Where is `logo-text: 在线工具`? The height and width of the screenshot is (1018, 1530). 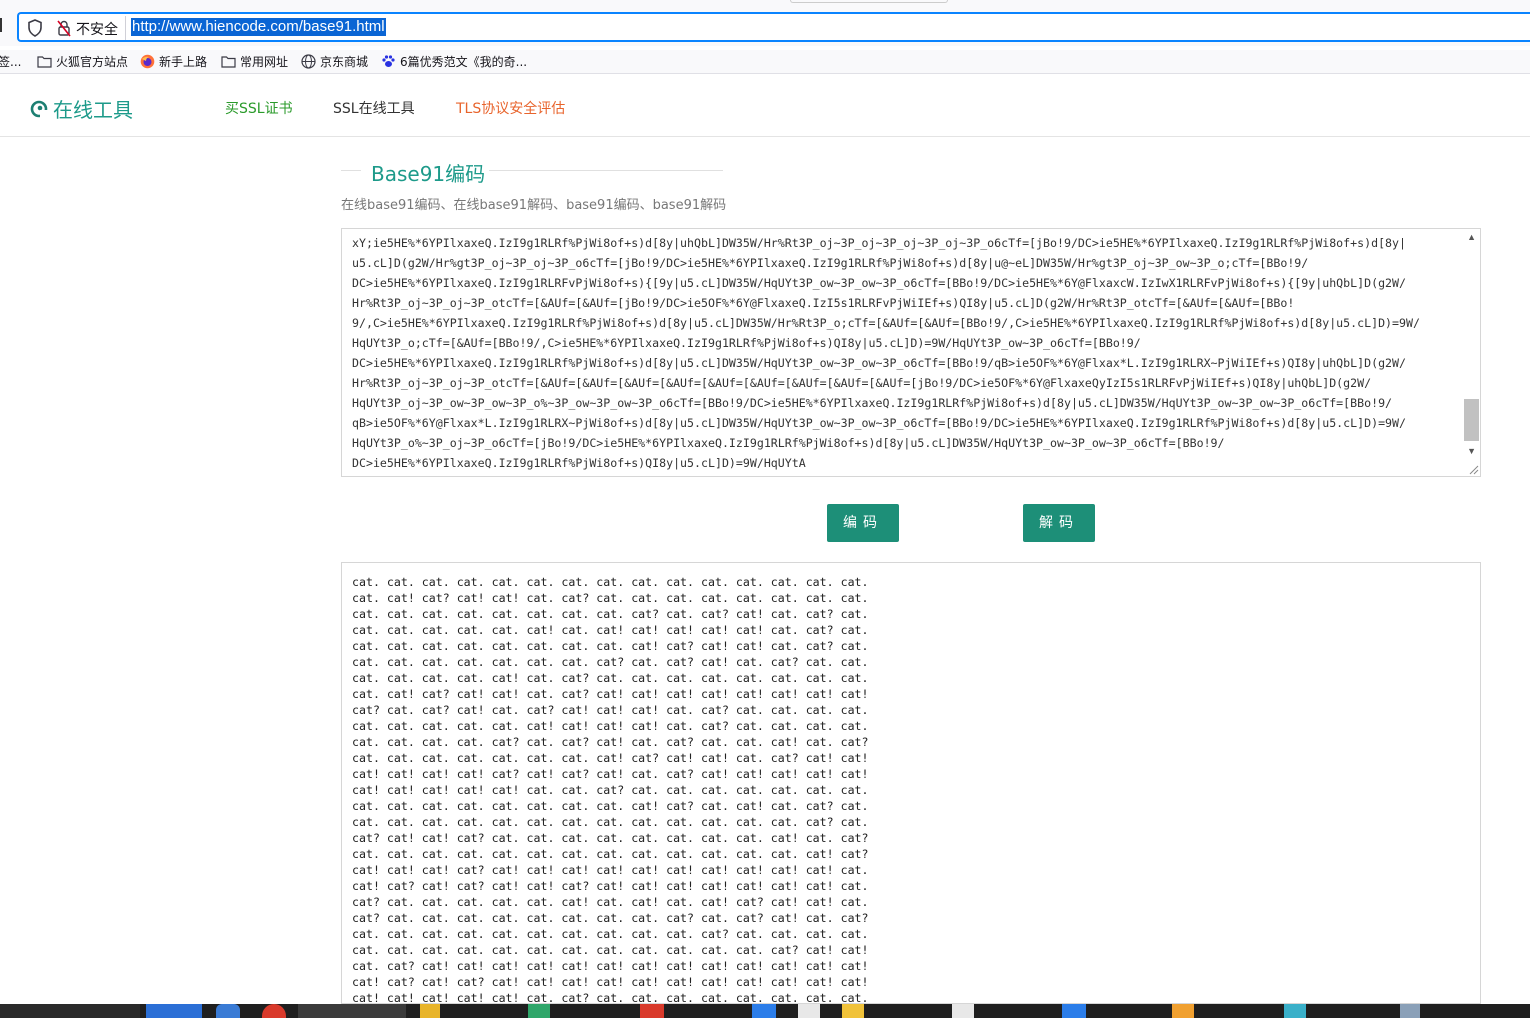 logo-text: 在线工具 is located at coordinates (93, 110).